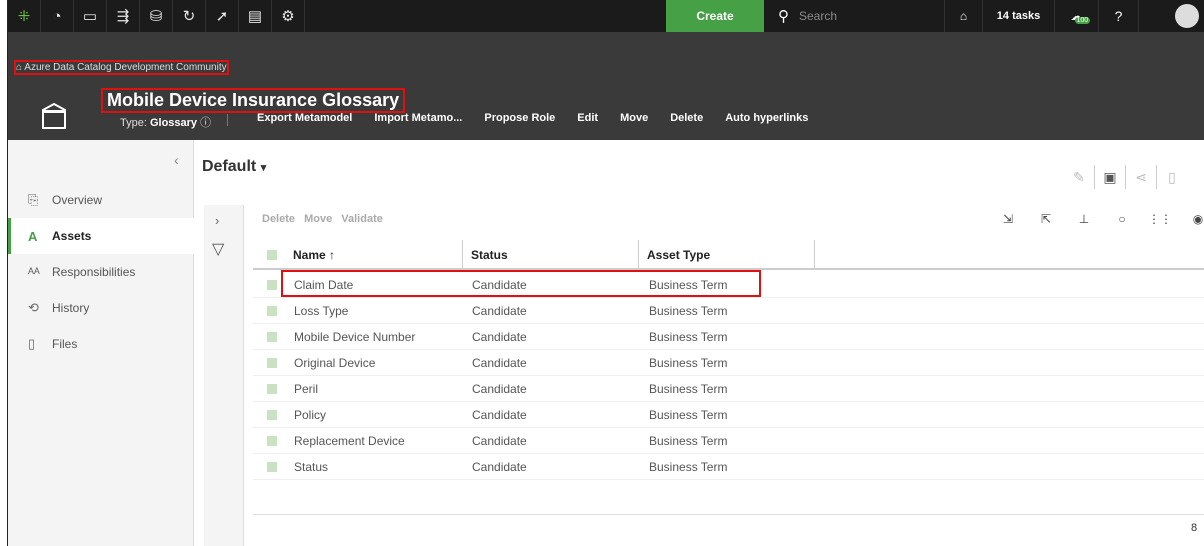 Image resolution: width=1204 pixels, height=546 pixels. What do you see at coordinates (354, 337) in the screenshot?
I see `cell-name: Mobile Device Number` at bounding box center [354, 337].